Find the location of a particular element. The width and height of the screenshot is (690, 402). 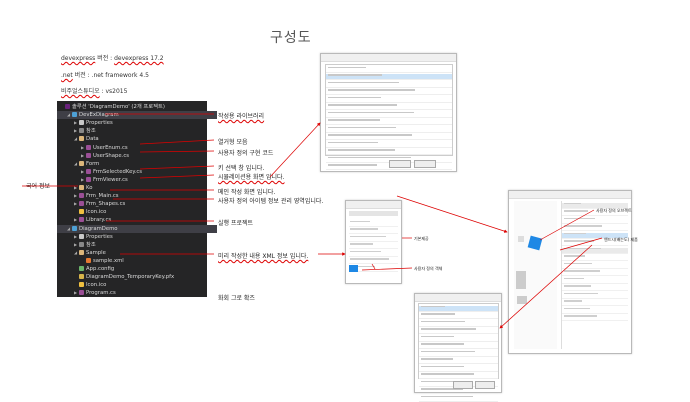

arrow-enum is located at coordinates (177, 142).